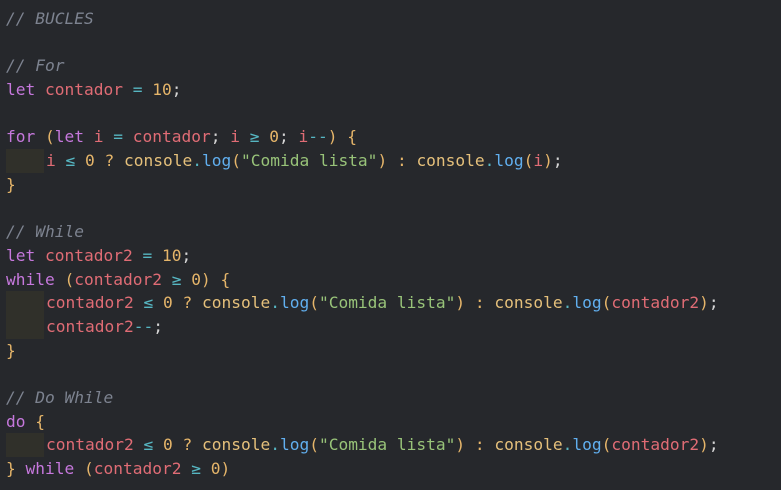  I want to click on code-line: // BUCLES, so click(390, 19).